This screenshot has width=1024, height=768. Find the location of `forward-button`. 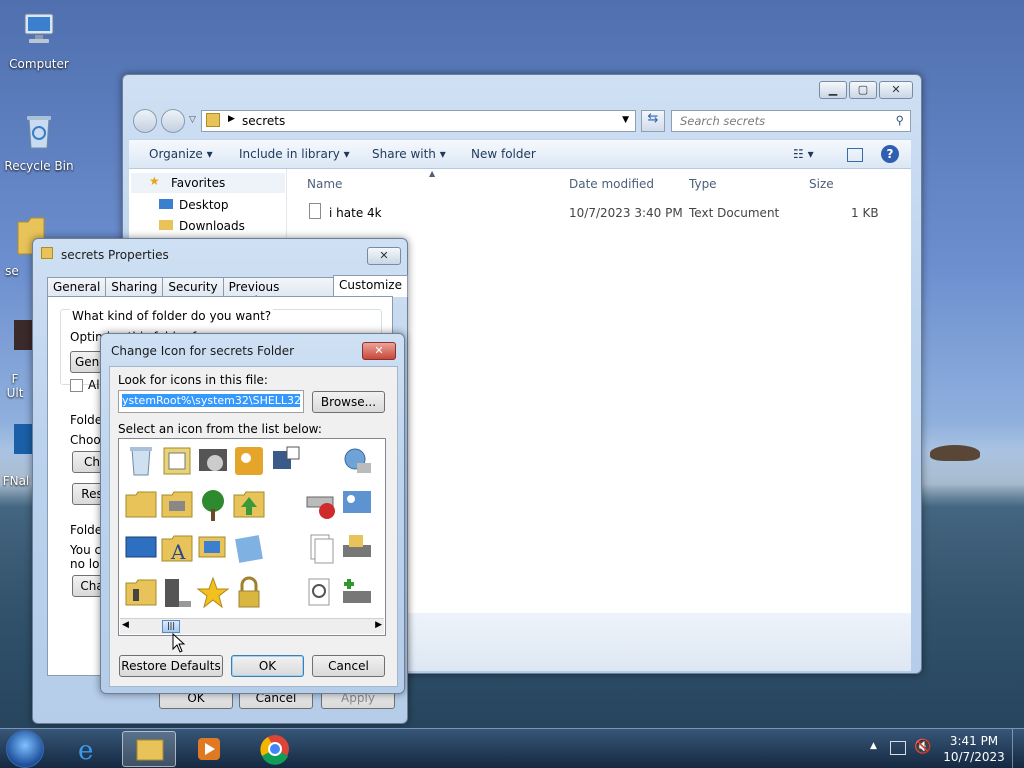

forward-button is located at coordinates (173, 121).